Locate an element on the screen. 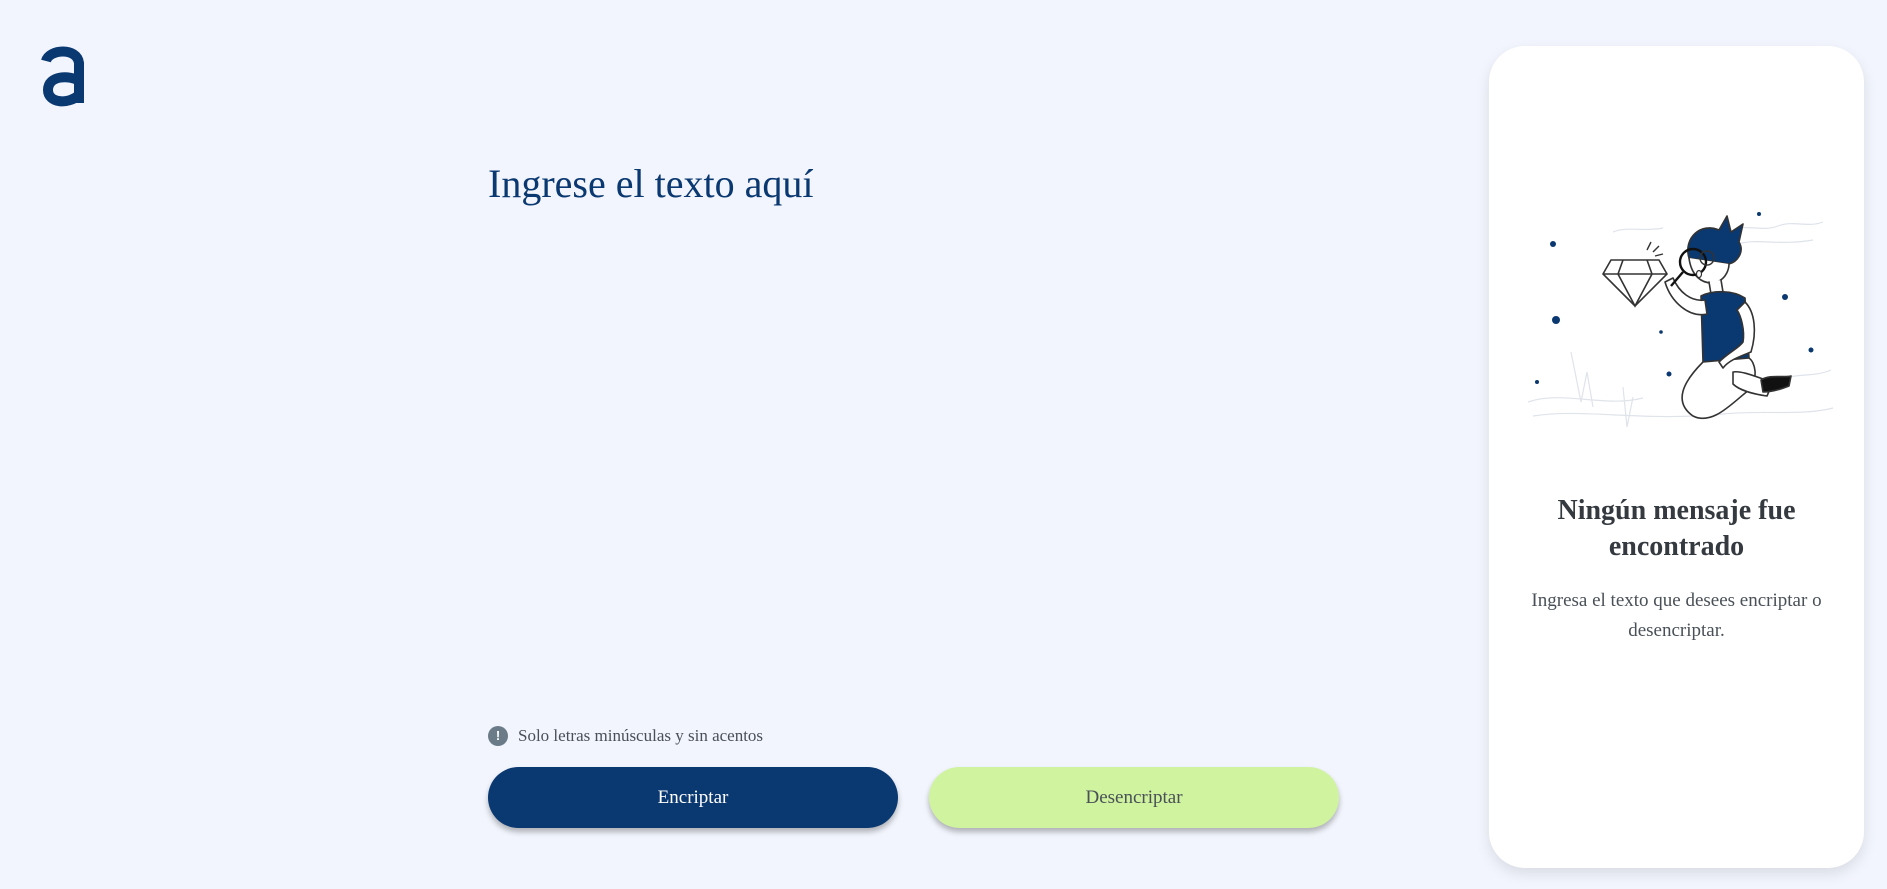  empty-state-title: Ningún mensaje fue encontrado is located at coordinates (1676, 528).